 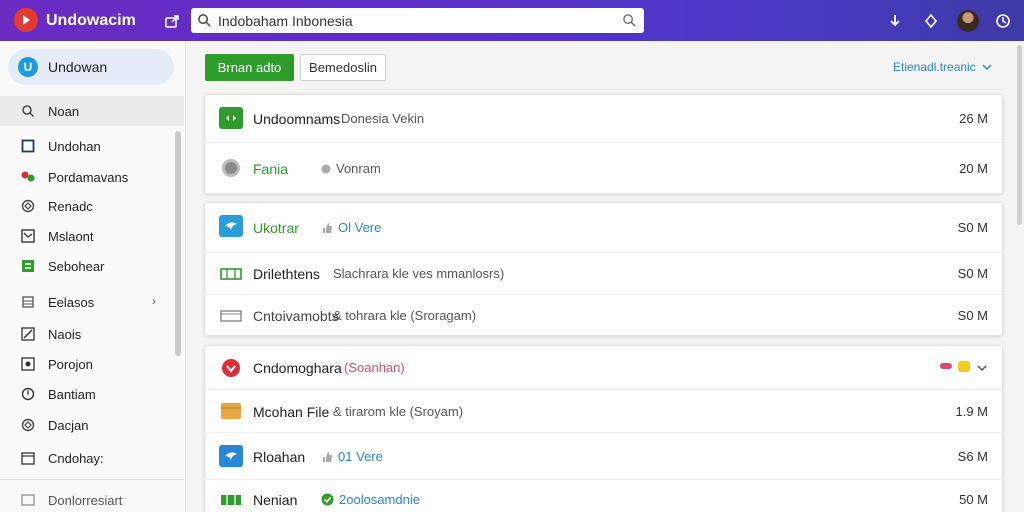 I want to click on sidebar-item-mslaont: Mslaont, so click(x=92, y=236).